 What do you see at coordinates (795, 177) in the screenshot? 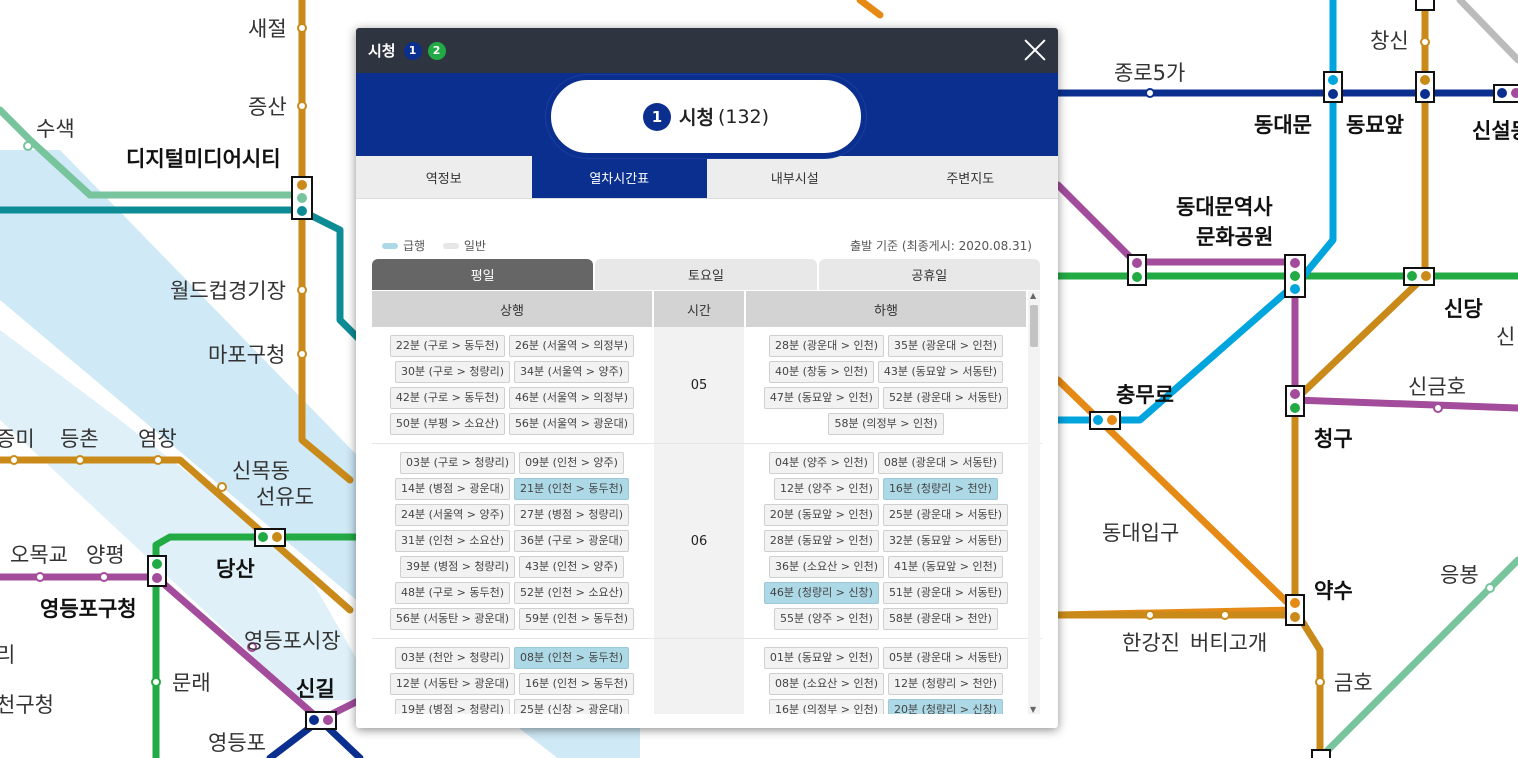
I see `tab-facilities: 내부시설` at bounding box center [795, 177].